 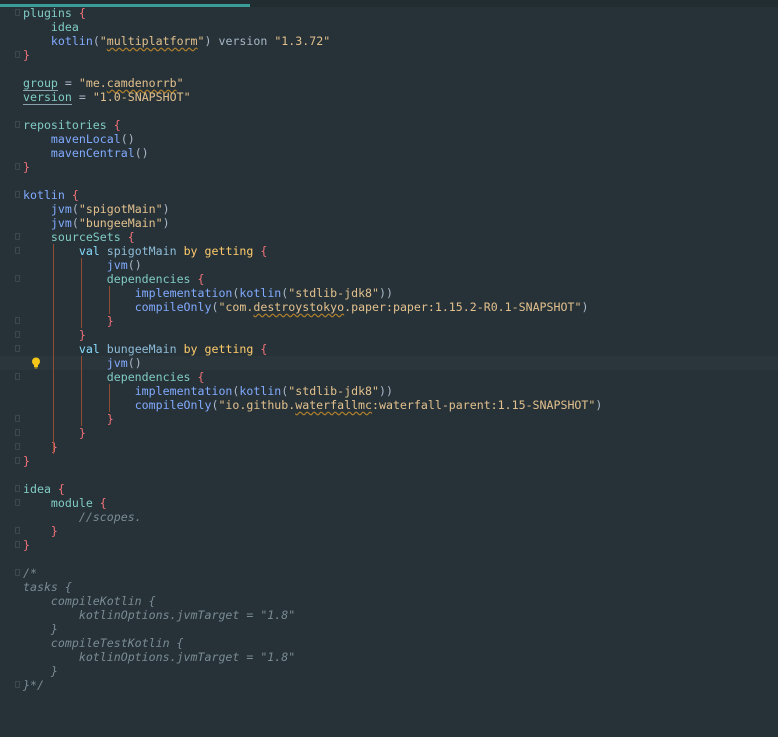 What do you see at coordinates (333, 405) in the screenshot?
I see `spelling-warning: waterfallmc` at bounding box center [333, 405].